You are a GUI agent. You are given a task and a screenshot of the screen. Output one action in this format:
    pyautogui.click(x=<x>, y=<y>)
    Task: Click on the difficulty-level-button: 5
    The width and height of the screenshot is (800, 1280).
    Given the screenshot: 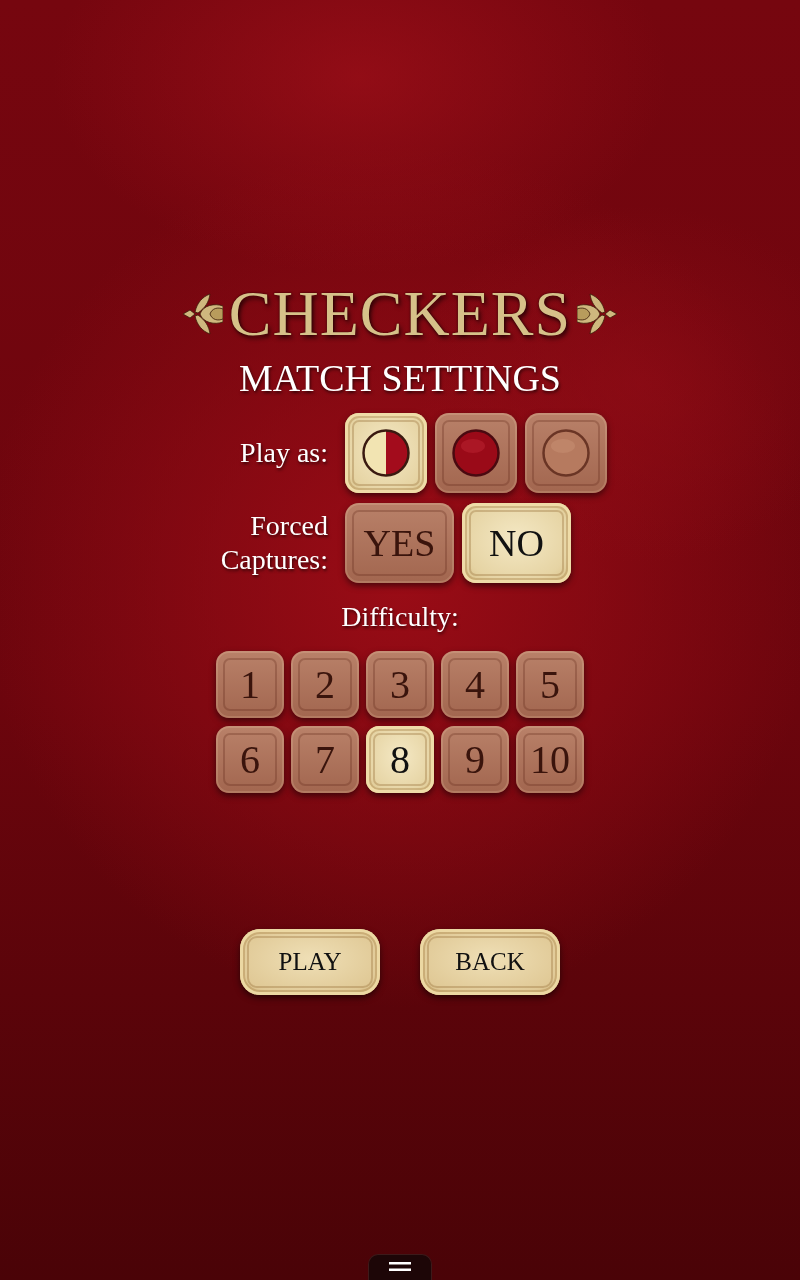 What is the action you would take?
    pyautogui.click(x=550, y=684)
    